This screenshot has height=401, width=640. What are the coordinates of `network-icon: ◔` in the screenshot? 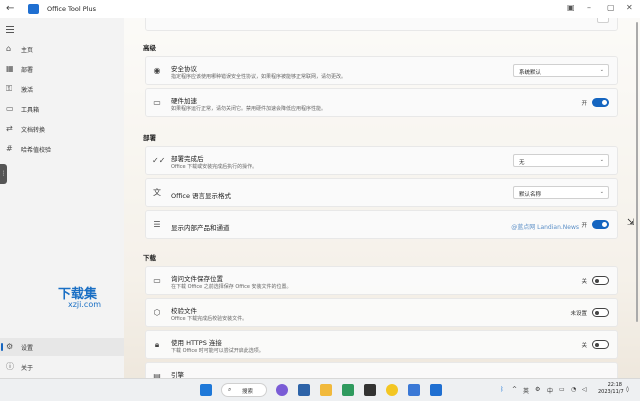 It's located at (573, 389).